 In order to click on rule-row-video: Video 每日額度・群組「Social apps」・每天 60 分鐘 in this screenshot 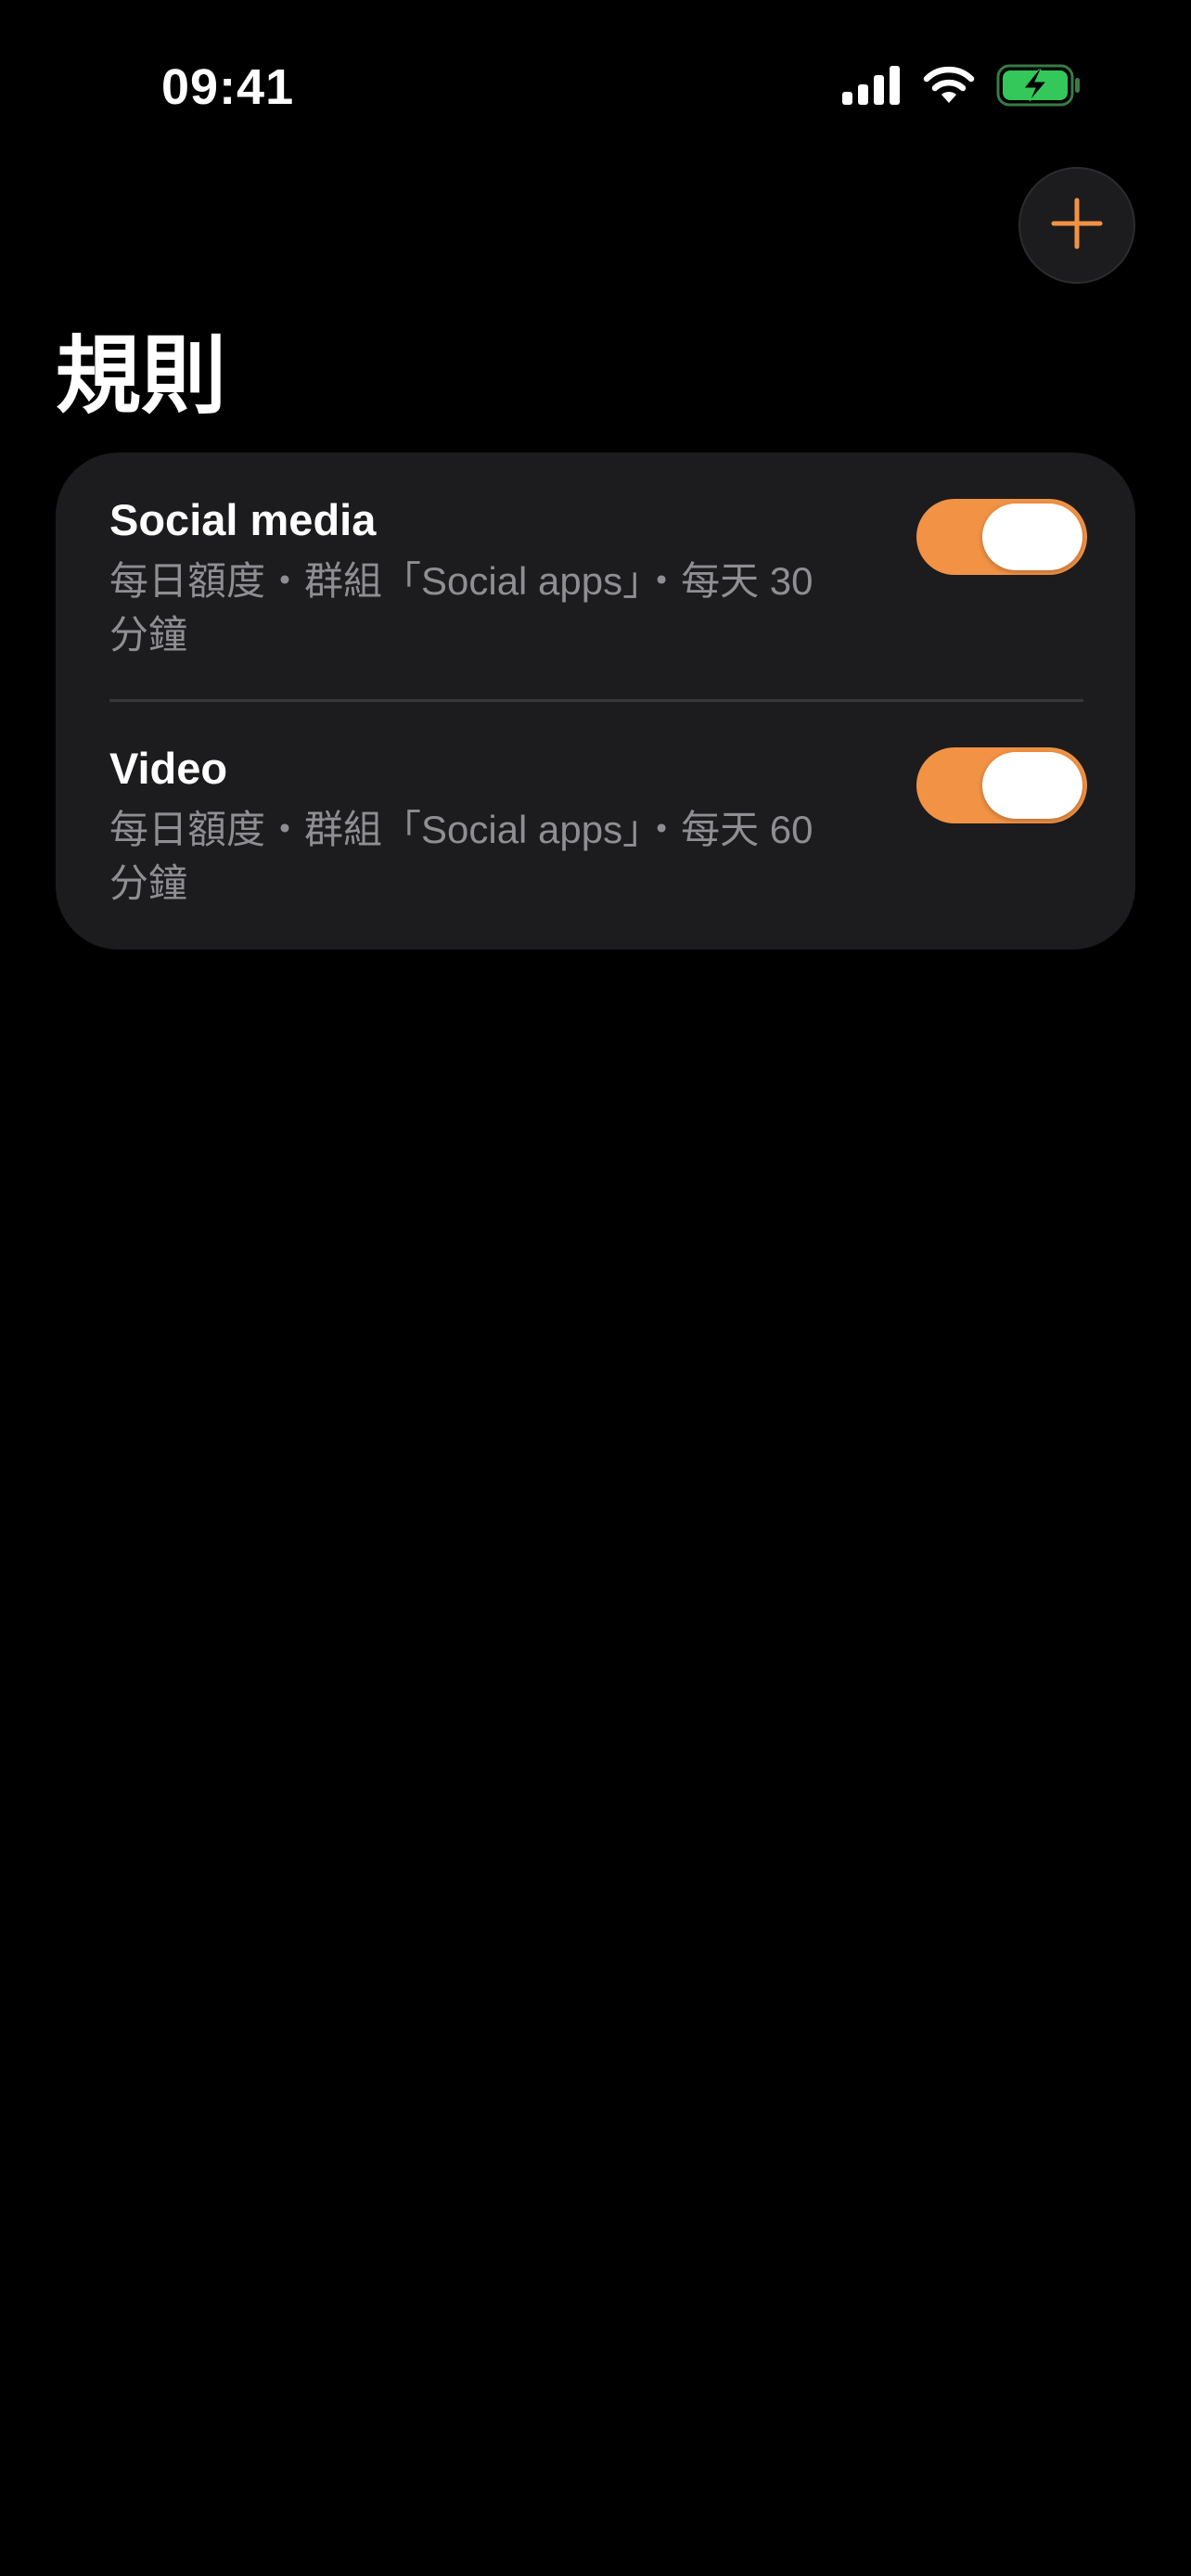, I will do `click(595, 826)`.